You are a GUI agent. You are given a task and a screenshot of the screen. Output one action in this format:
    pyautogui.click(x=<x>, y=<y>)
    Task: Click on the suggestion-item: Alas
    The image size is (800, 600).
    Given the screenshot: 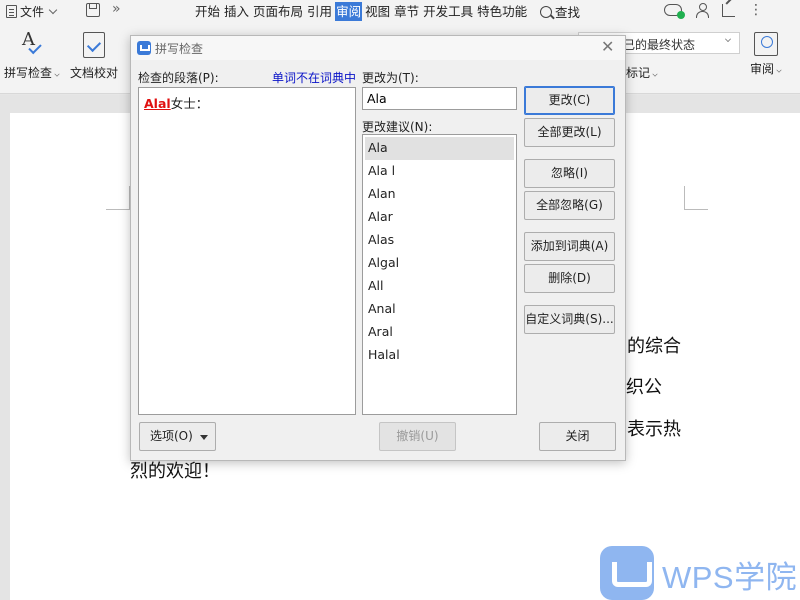 What is the action you would take?
    pyautogui.click(x=439, y=240)
    